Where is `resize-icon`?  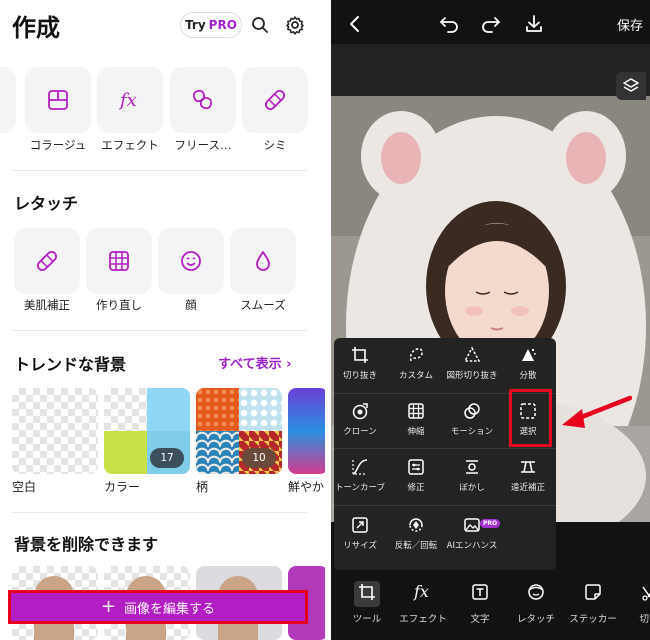
resize-icon is located at coordinates (360, 525).